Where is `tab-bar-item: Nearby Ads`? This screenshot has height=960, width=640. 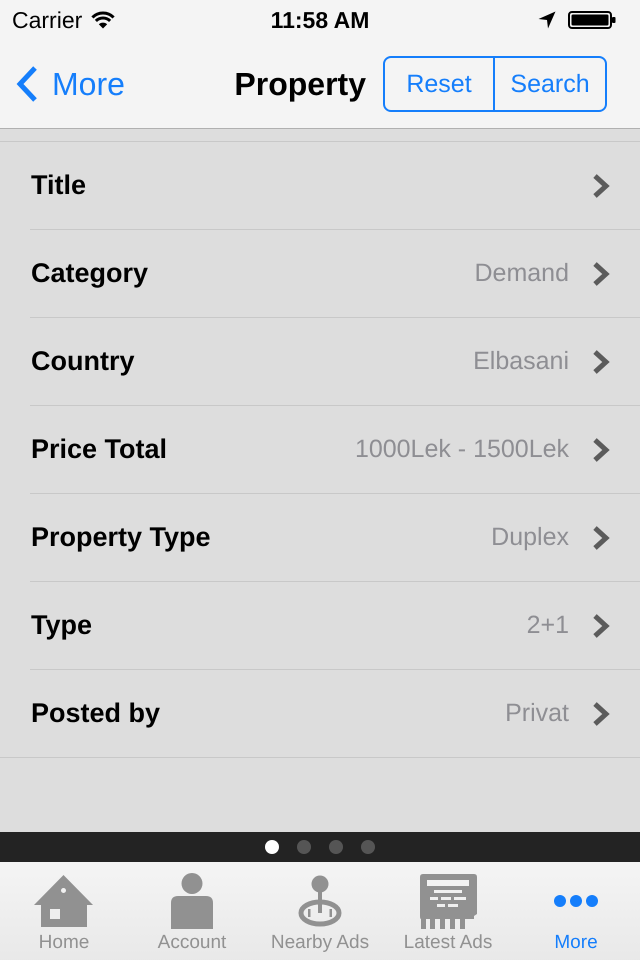
tab-bar-item: Nearby Ads is located at coordinates (320, 911).